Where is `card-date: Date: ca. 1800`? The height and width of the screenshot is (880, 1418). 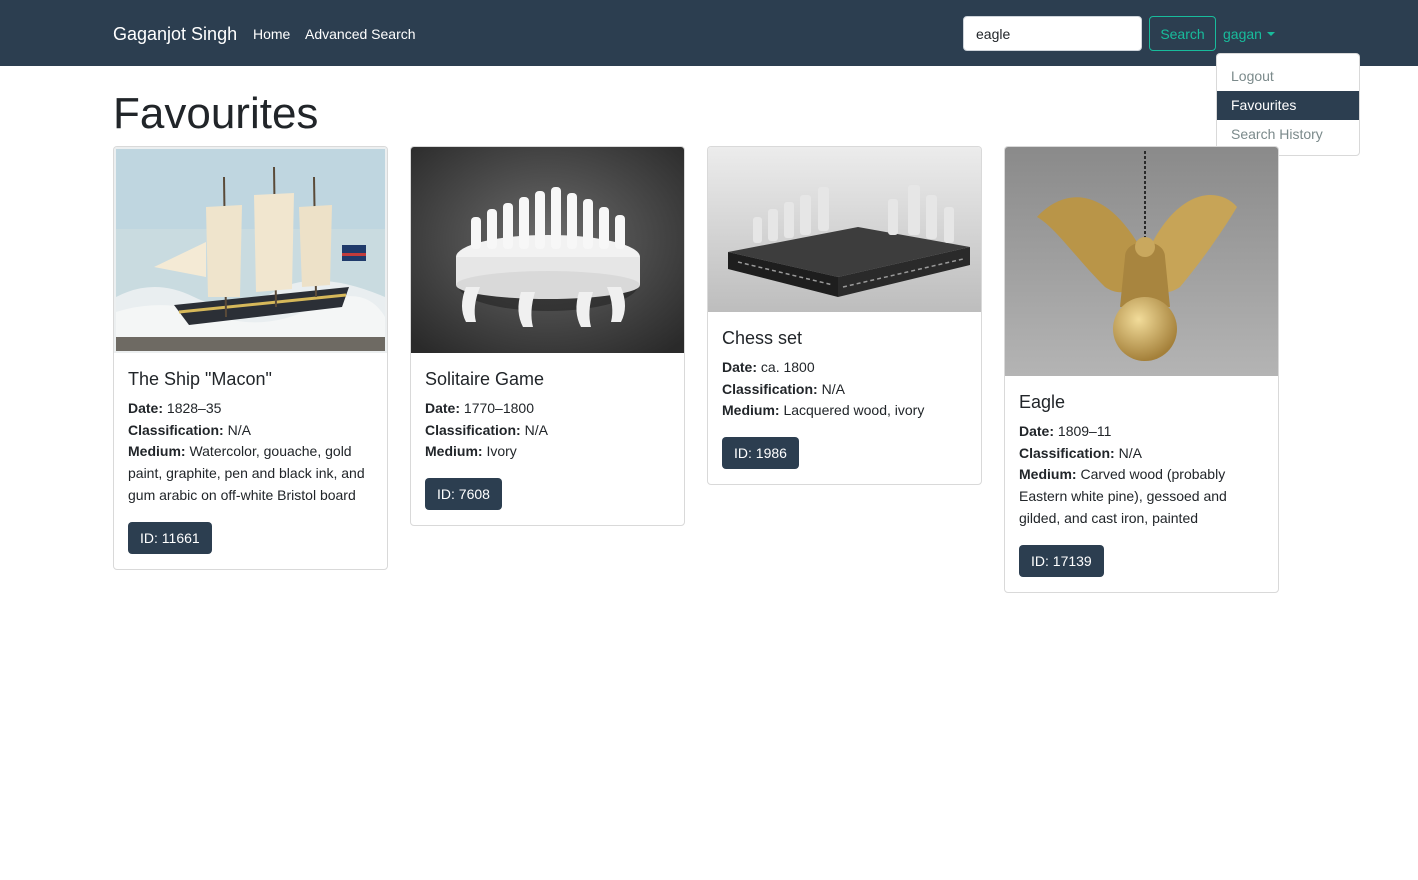
card-date: Date: ca. 1800 is located at coordinates (768, 367).